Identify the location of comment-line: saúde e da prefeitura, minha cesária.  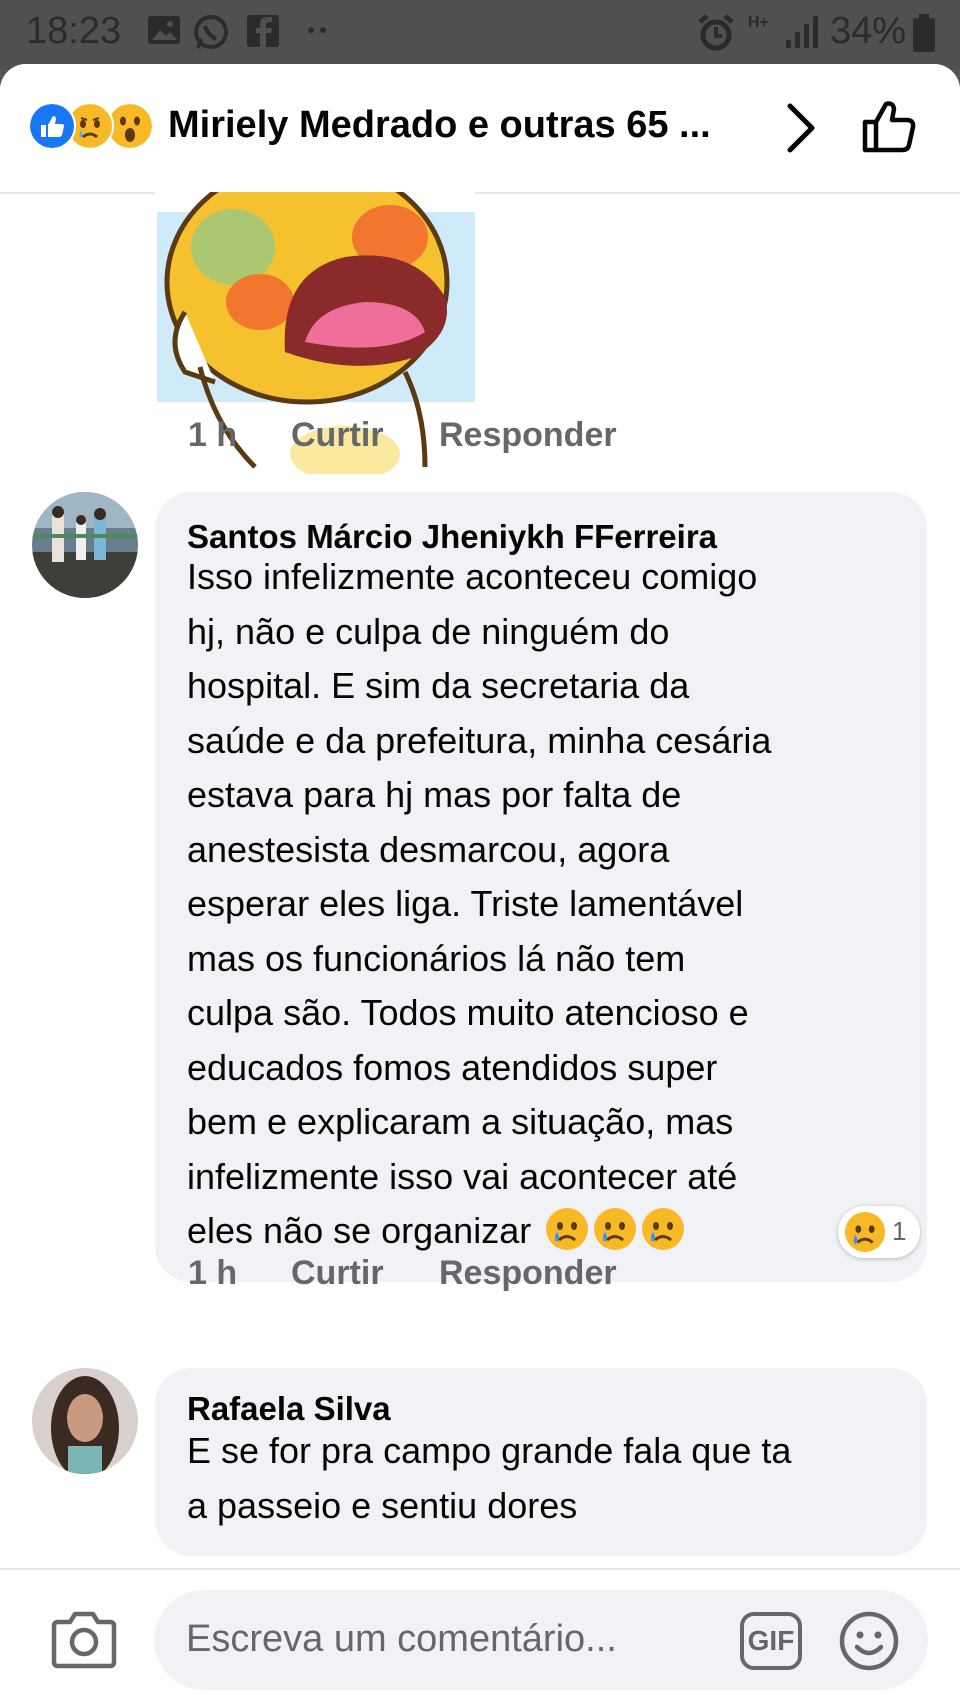
(479, 740).